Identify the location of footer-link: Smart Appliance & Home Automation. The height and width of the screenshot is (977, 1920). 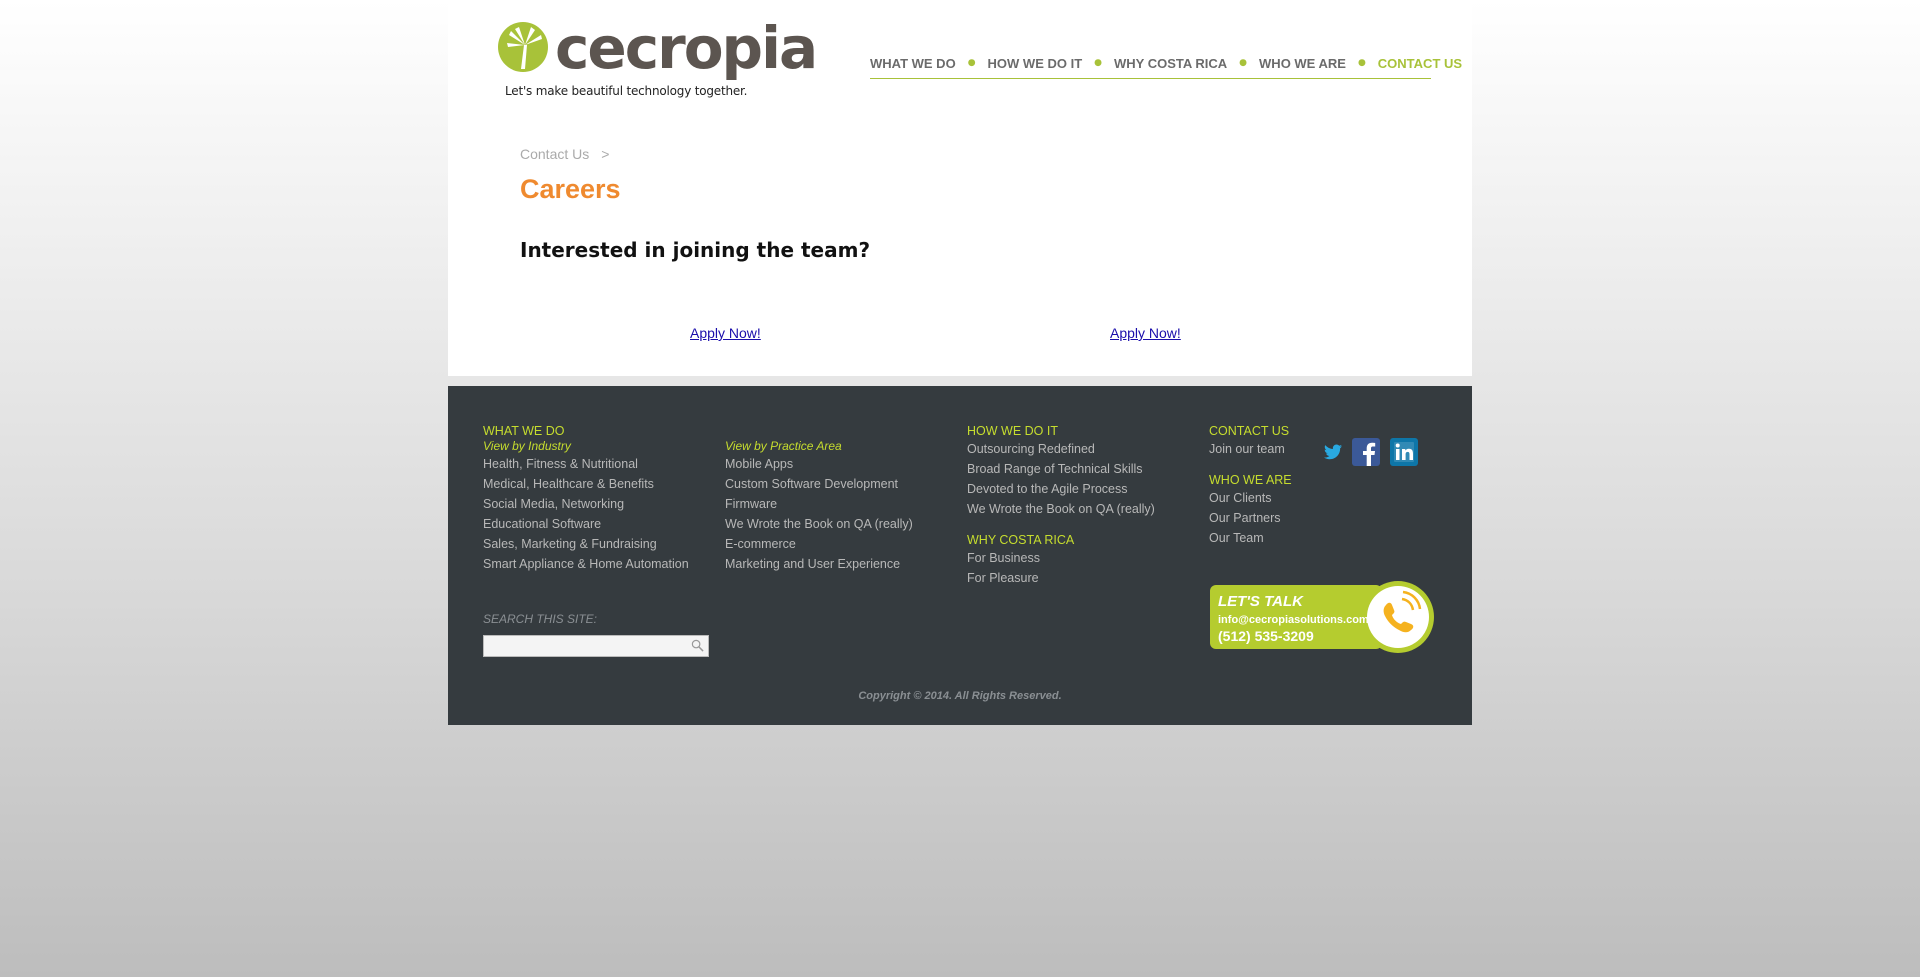
(586, 564).